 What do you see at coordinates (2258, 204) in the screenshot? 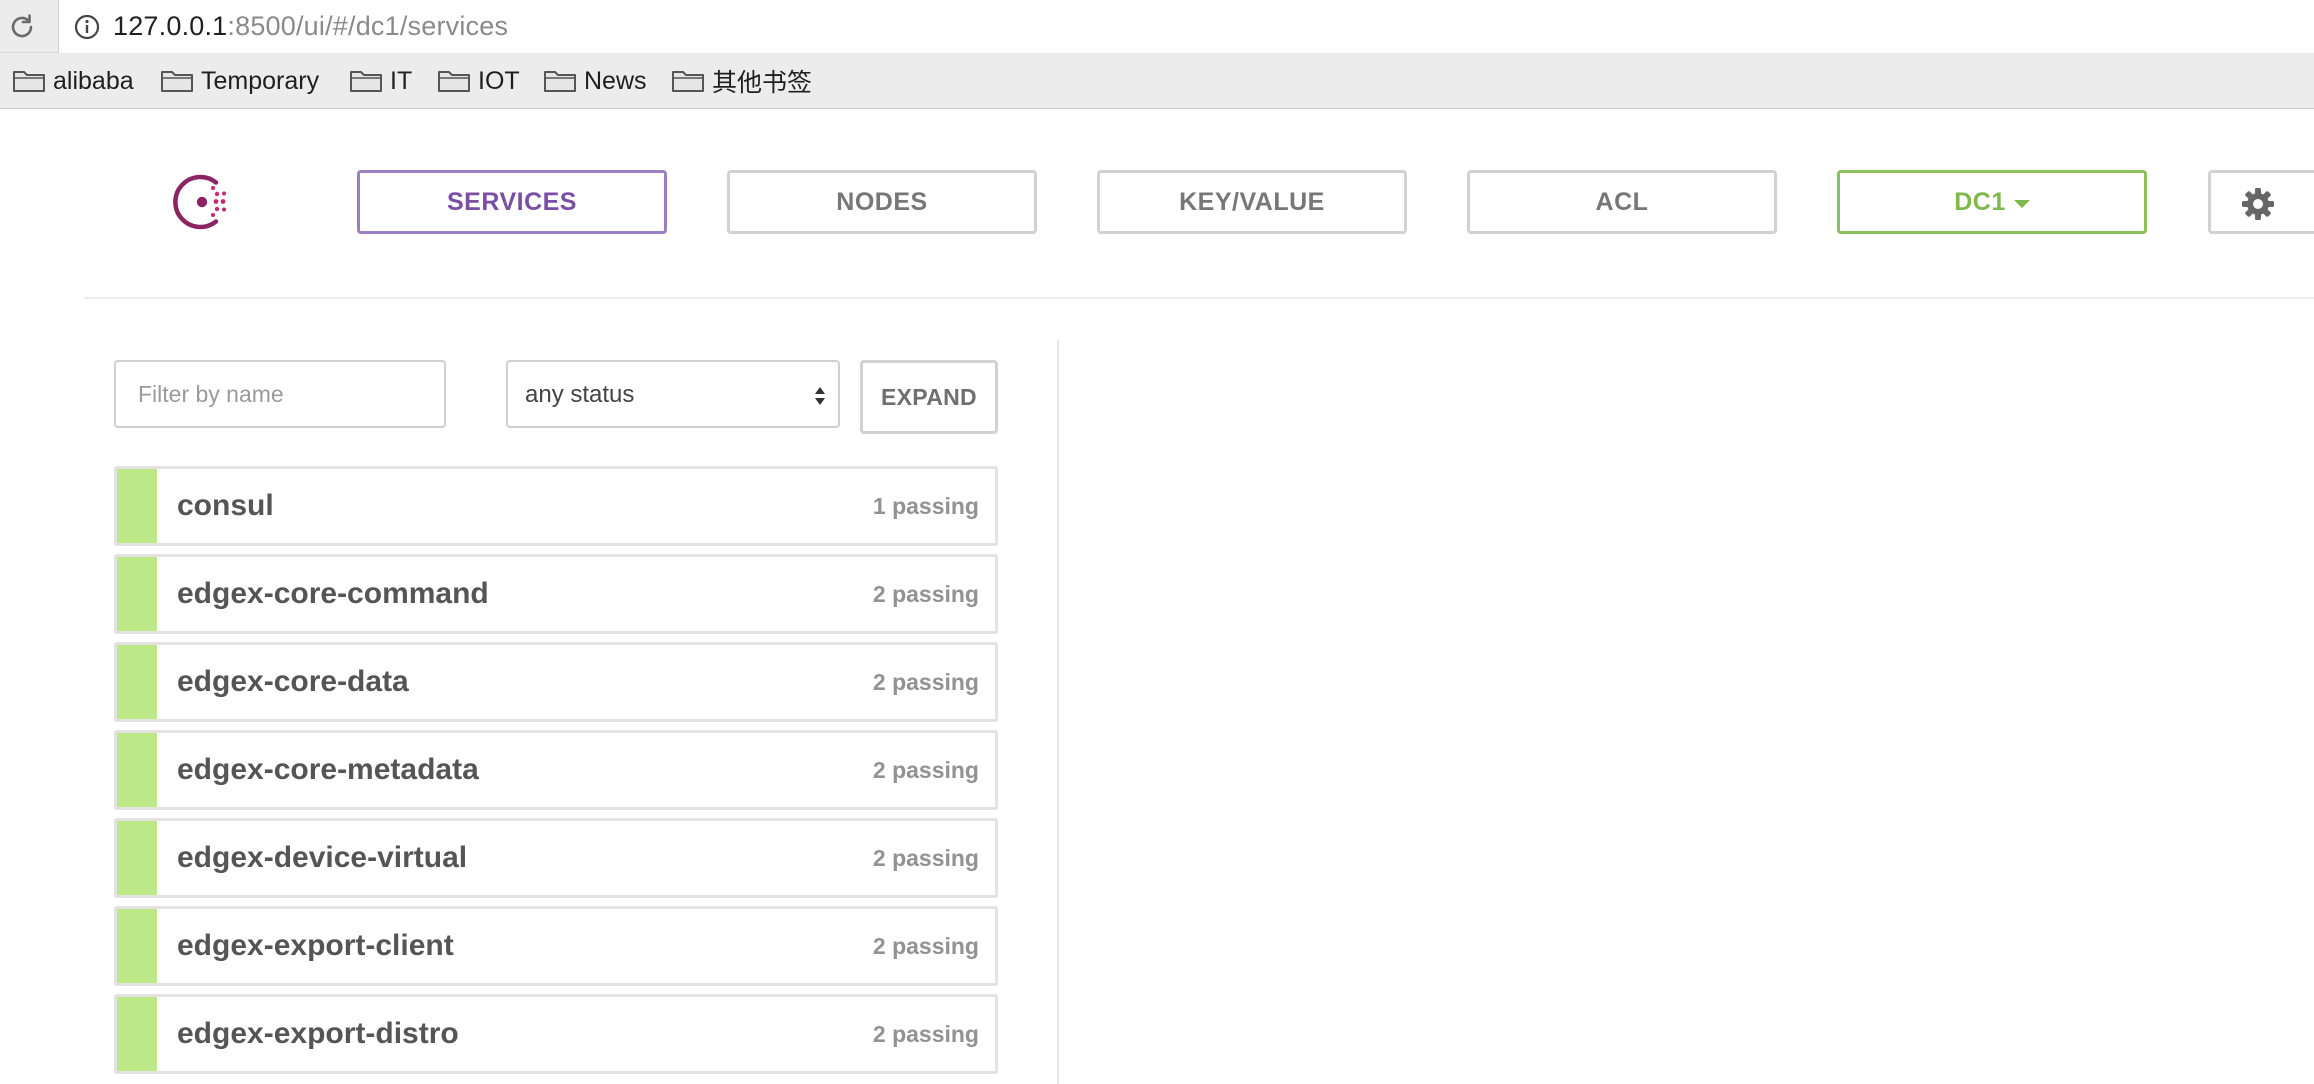
I see `gear-icon` at bounding box center [2258, 204].